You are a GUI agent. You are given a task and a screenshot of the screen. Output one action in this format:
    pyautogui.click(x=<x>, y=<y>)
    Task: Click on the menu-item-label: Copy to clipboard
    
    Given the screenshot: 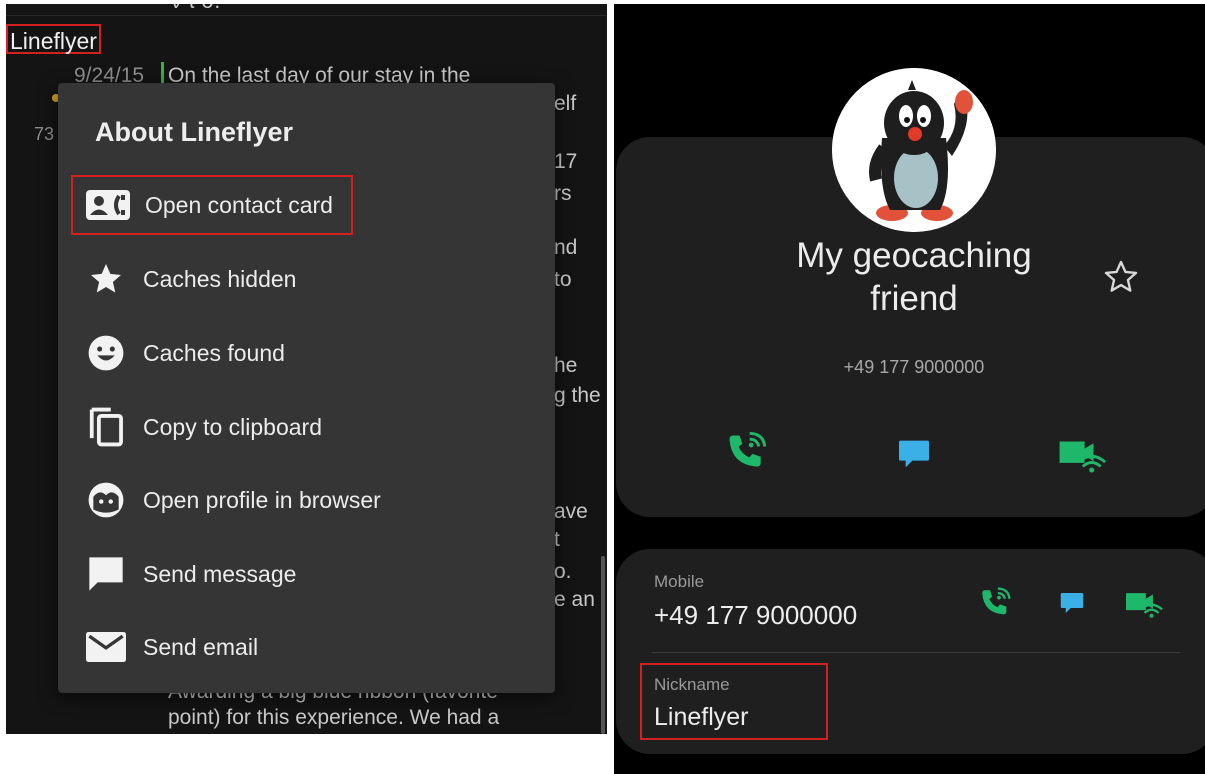 What is the action you would take?
    pyautogui.click(x=232, y=426)
    